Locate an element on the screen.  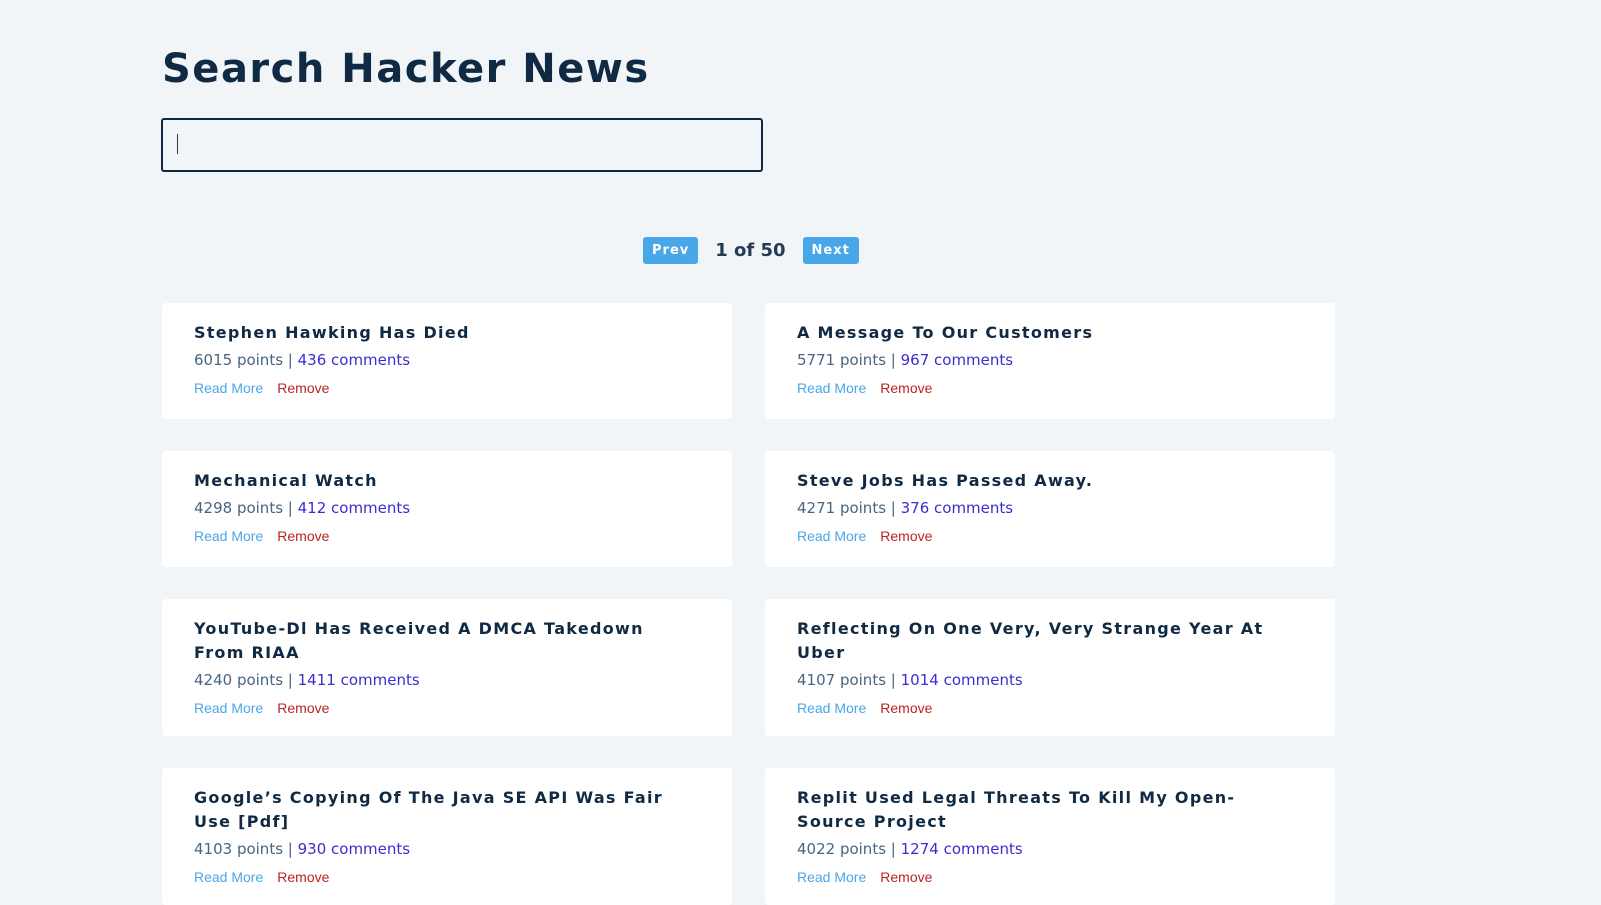
pagination: Prev 1 of 50 Next is located at coordinates (751, 250).